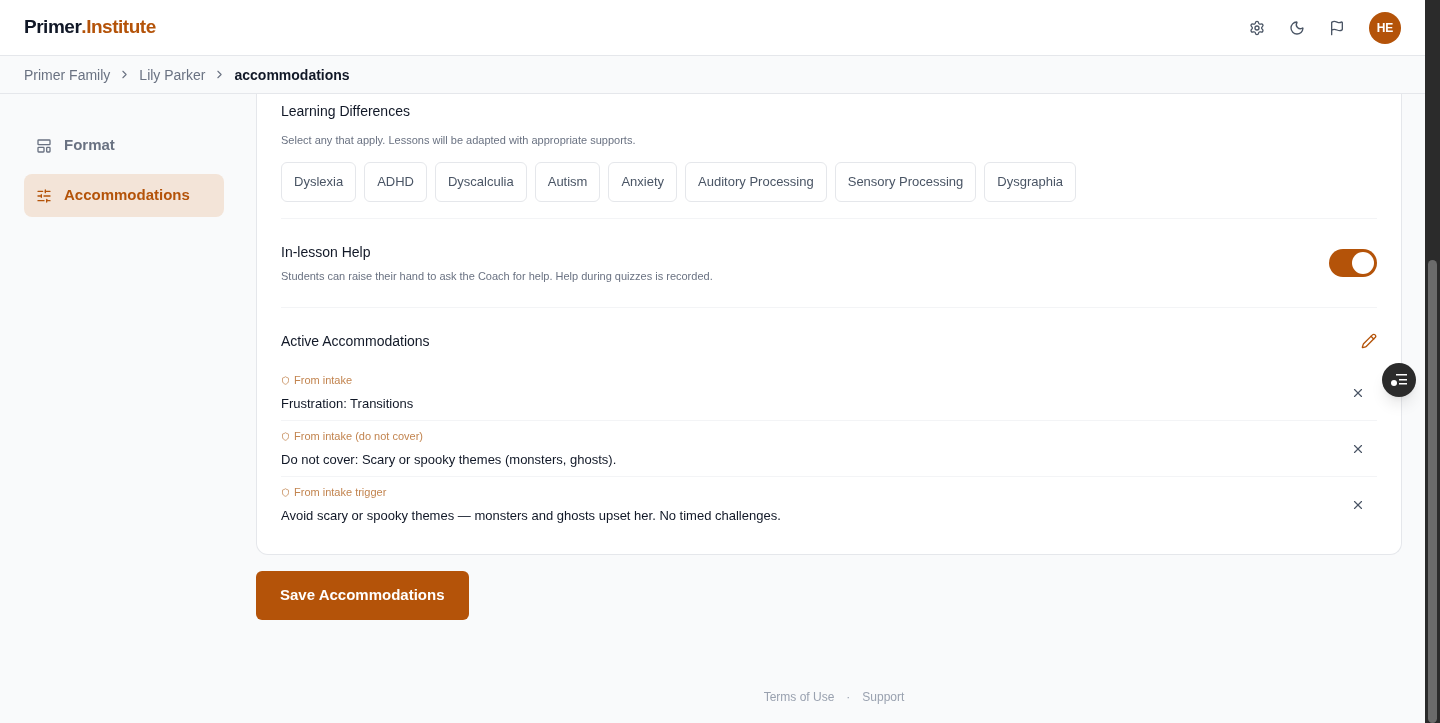 The image size is (1440, 723). What do you see at coordinates (319, 181) in the screenshot?
I see `option-chip: Dyslexia` at bounding box center [319, 181].